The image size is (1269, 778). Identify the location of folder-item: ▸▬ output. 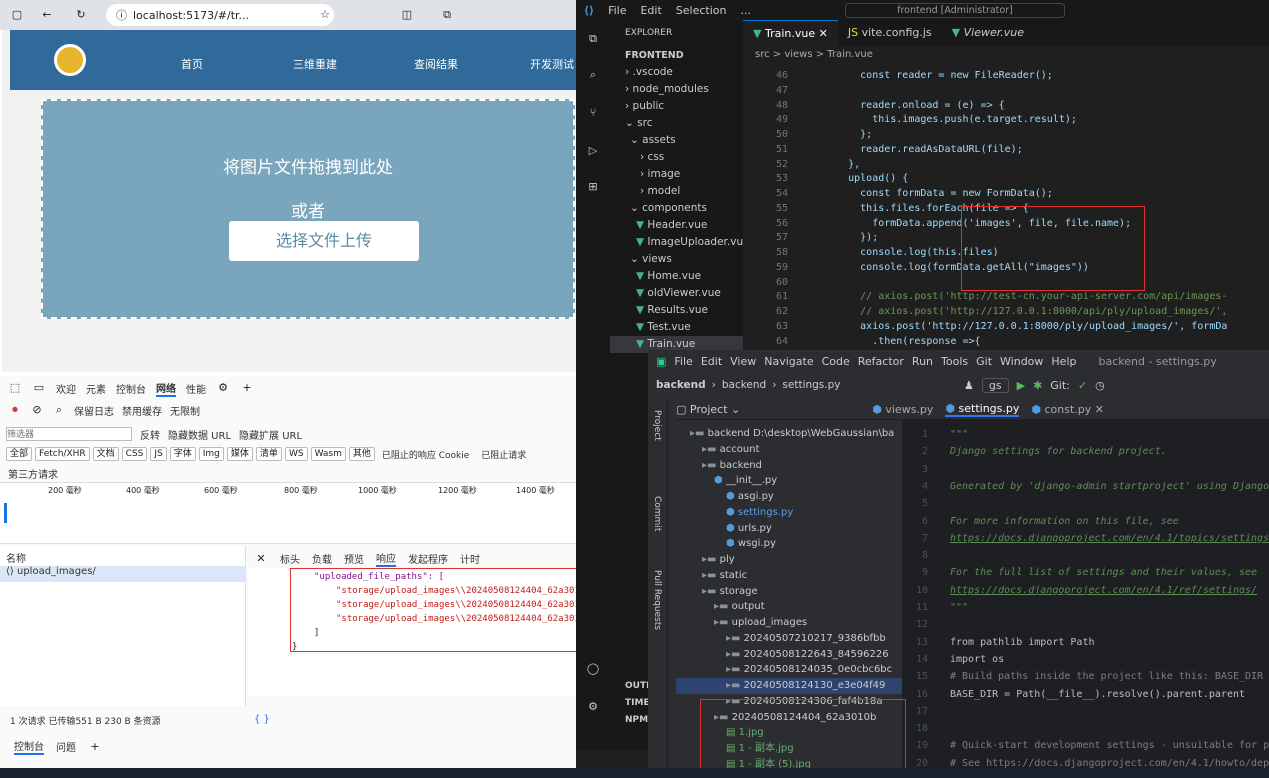
(720, 607).